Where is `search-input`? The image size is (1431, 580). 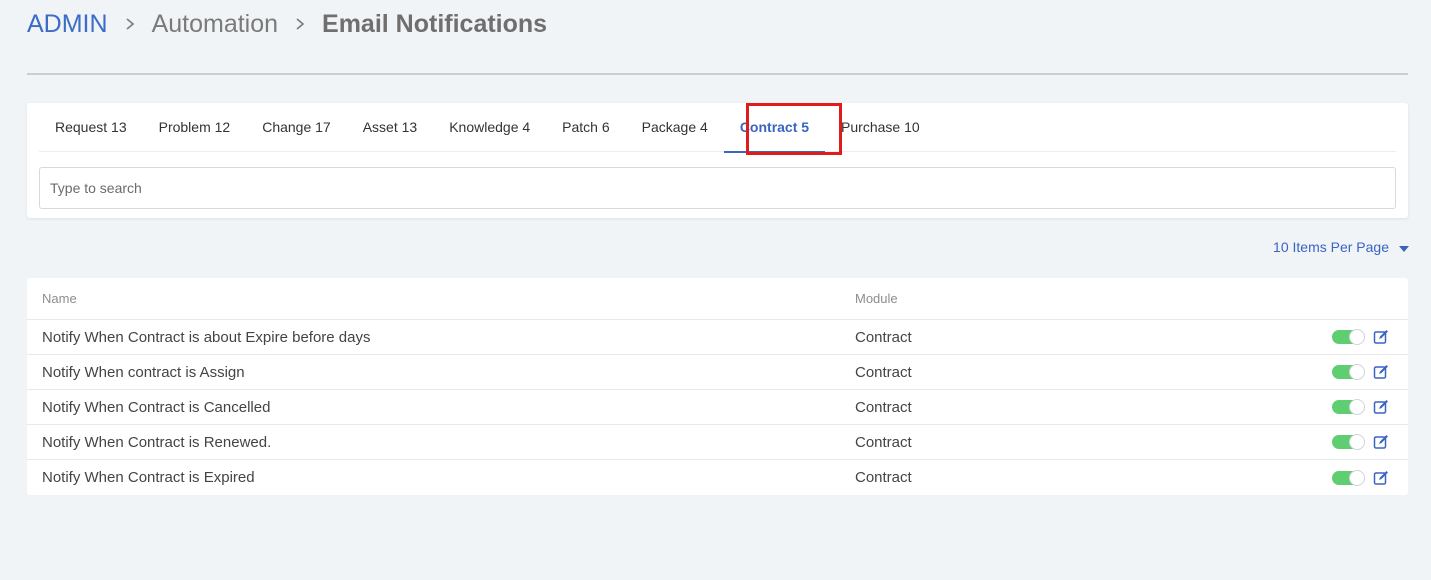 search-input is located at coordinates (717, 188).